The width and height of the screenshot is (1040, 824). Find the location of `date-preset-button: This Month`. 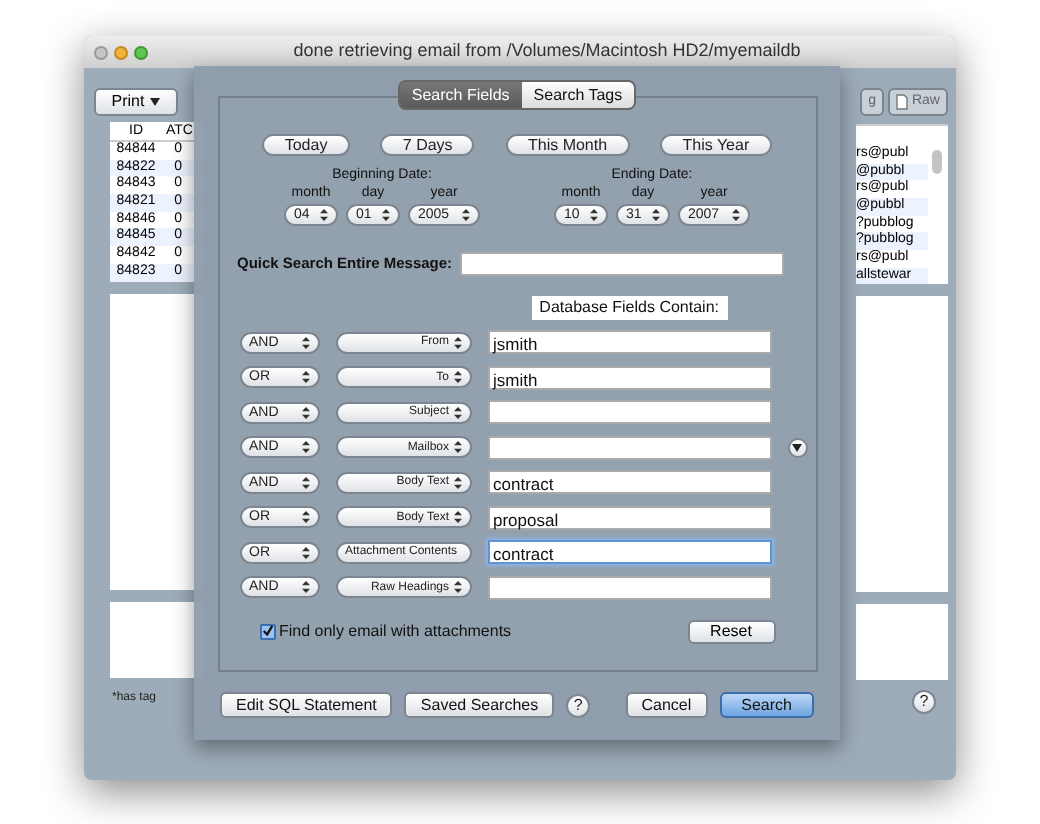

date-preset-button: This Month is located at coordinates (567, 145).